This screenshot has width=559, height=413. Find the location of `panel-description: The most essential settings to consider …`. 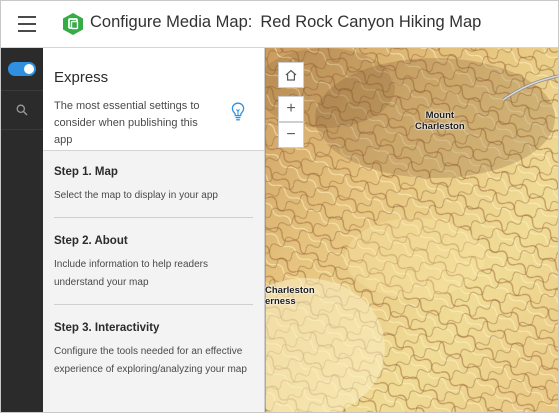

panel-description: The most essential settings to consider … is located at coordinates (127, 123).